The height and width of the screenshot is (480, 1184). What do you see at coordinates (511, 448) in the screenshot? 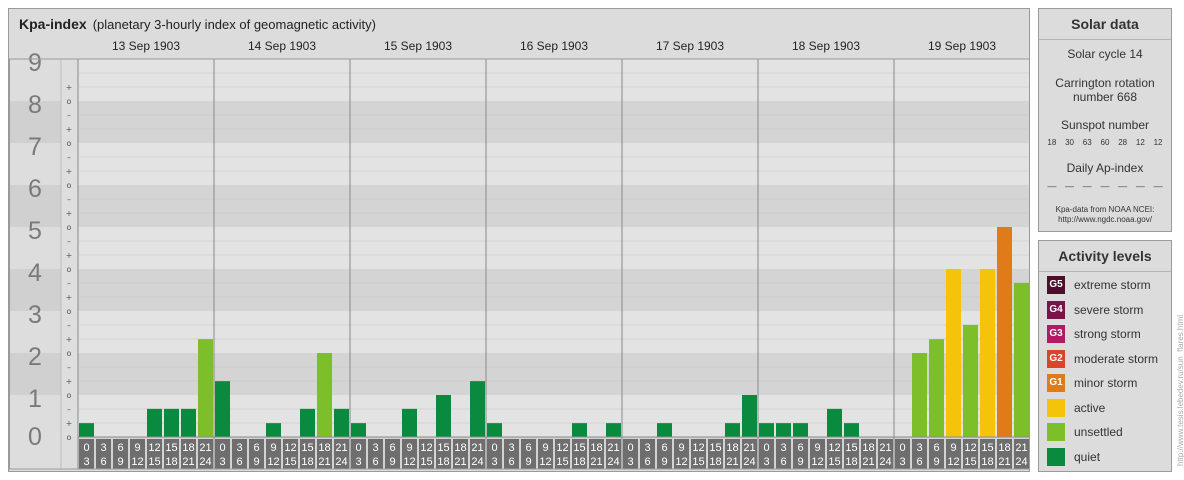
I see `interval-start-label: 3` at bounding box center [511, 448].